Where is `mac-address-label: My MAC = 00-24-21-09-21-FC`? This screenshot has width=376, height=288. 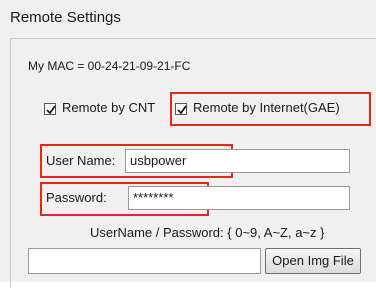
mac-address-label: My MAC = 00-24-21-09-21-FC is located at coordinates (109, 66).